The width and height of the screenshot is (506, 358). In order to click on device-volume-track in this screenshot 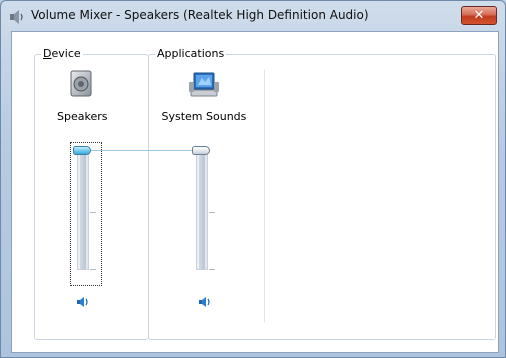, I will do `click(83, 210)`.